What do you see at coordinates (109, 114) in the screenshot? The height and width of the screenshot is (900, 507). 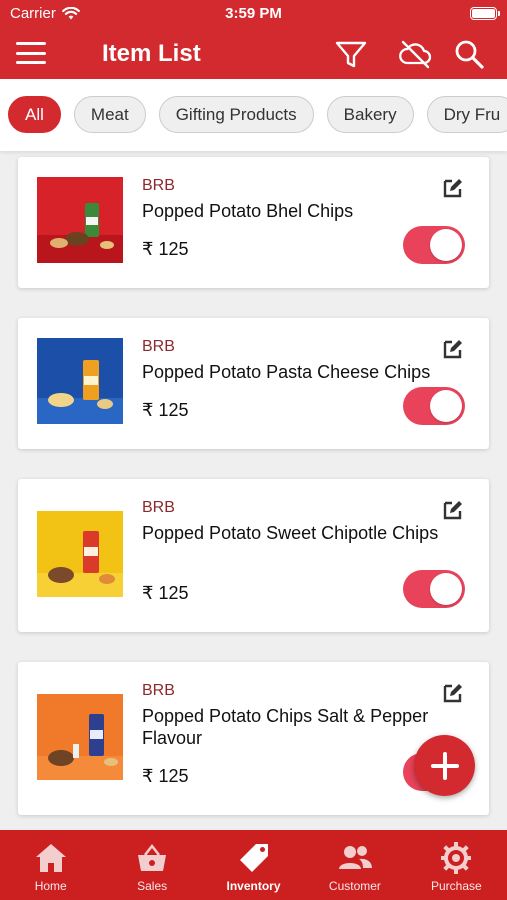 I see `category-chip-meat: Meat` at bounding box center [109, 114].